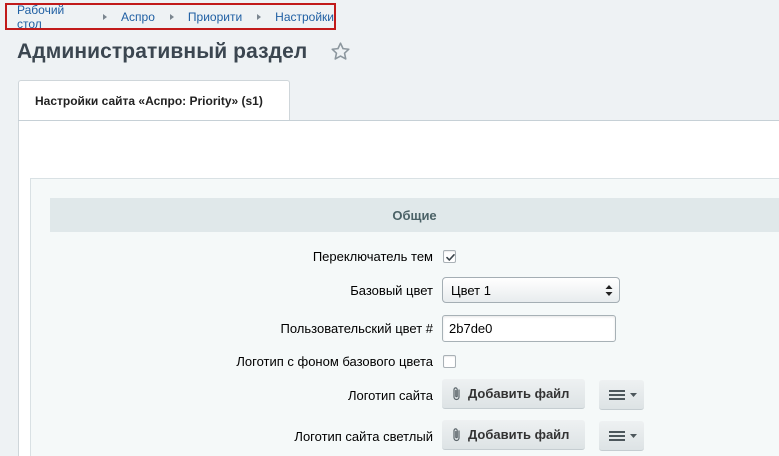 This screenshot has height=456, width=779. I want to click on section-header-general: Общие, so click(414, 215).